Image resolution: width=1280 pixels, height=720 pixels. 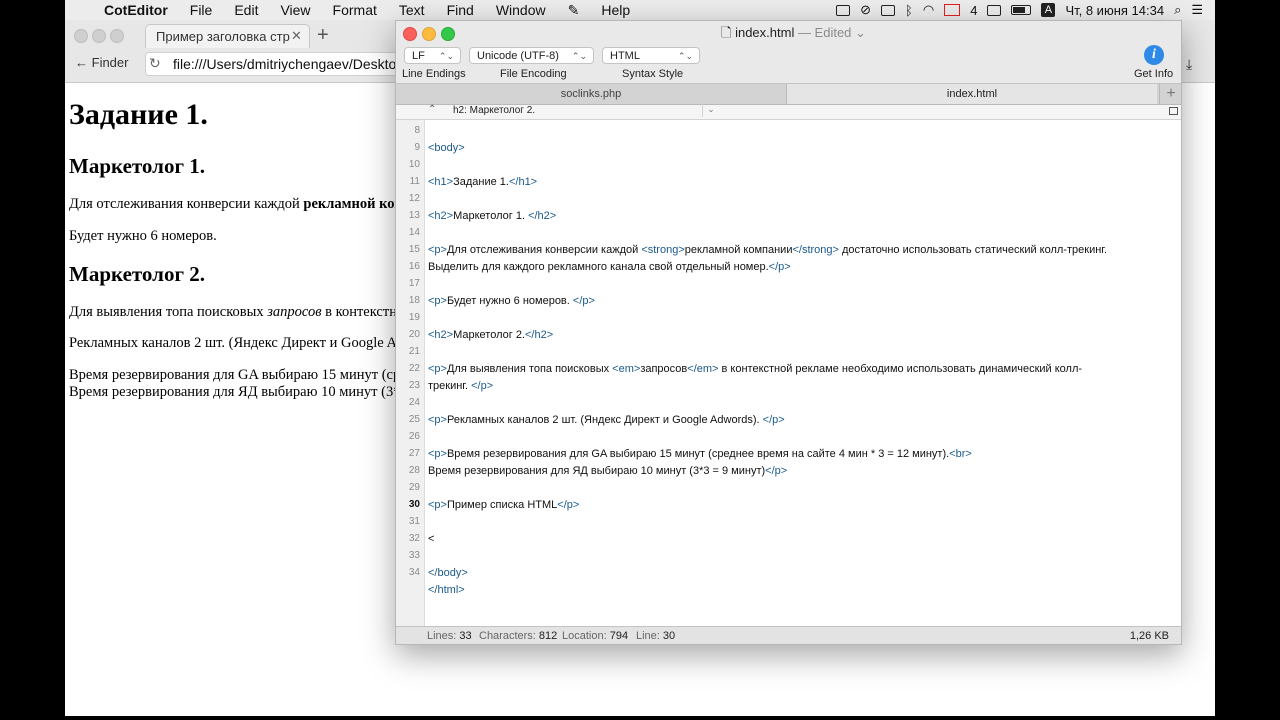 What do you see at coordinates (448, 573) in the screenshot?
I see `code-line: </body>` at bounding box center [448, 573].